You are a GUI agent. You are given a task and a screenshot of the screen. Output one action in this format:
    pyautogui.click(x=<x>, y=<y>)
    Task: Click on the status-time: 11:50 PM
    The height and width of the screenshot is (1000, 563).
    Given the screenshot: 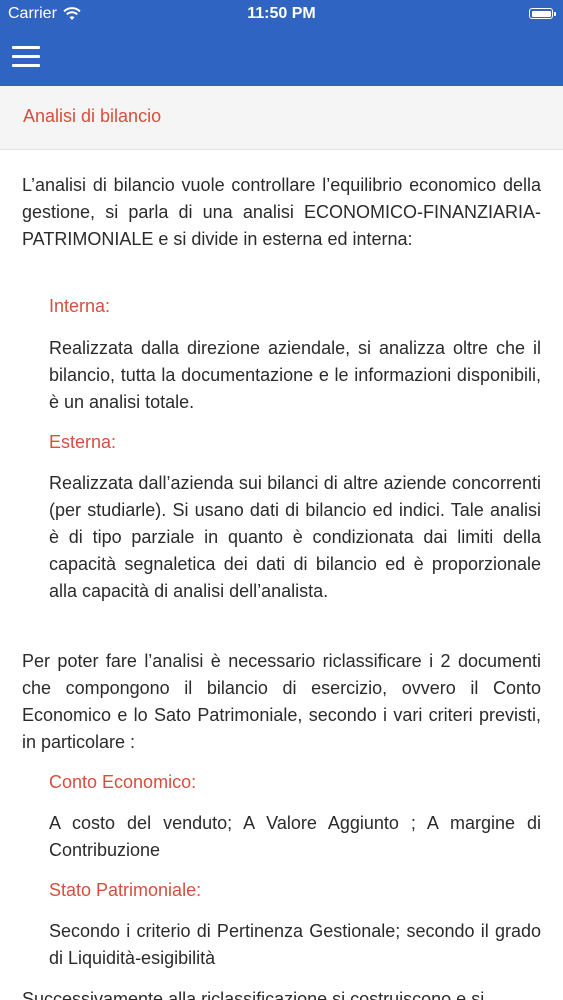 What is the action you would take?
    pyautogui.click(x=281, y=13)
    